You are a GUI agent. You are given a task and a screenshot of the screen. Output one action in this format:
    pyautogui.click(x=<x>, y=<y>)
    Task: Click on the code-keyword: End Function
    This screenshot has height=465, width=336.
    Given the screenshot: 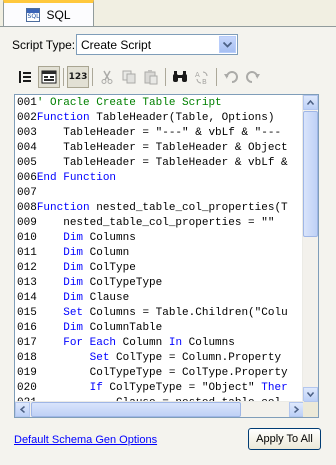 What is the action you would take?
    pyautogui.click(x=76, y=178)
    